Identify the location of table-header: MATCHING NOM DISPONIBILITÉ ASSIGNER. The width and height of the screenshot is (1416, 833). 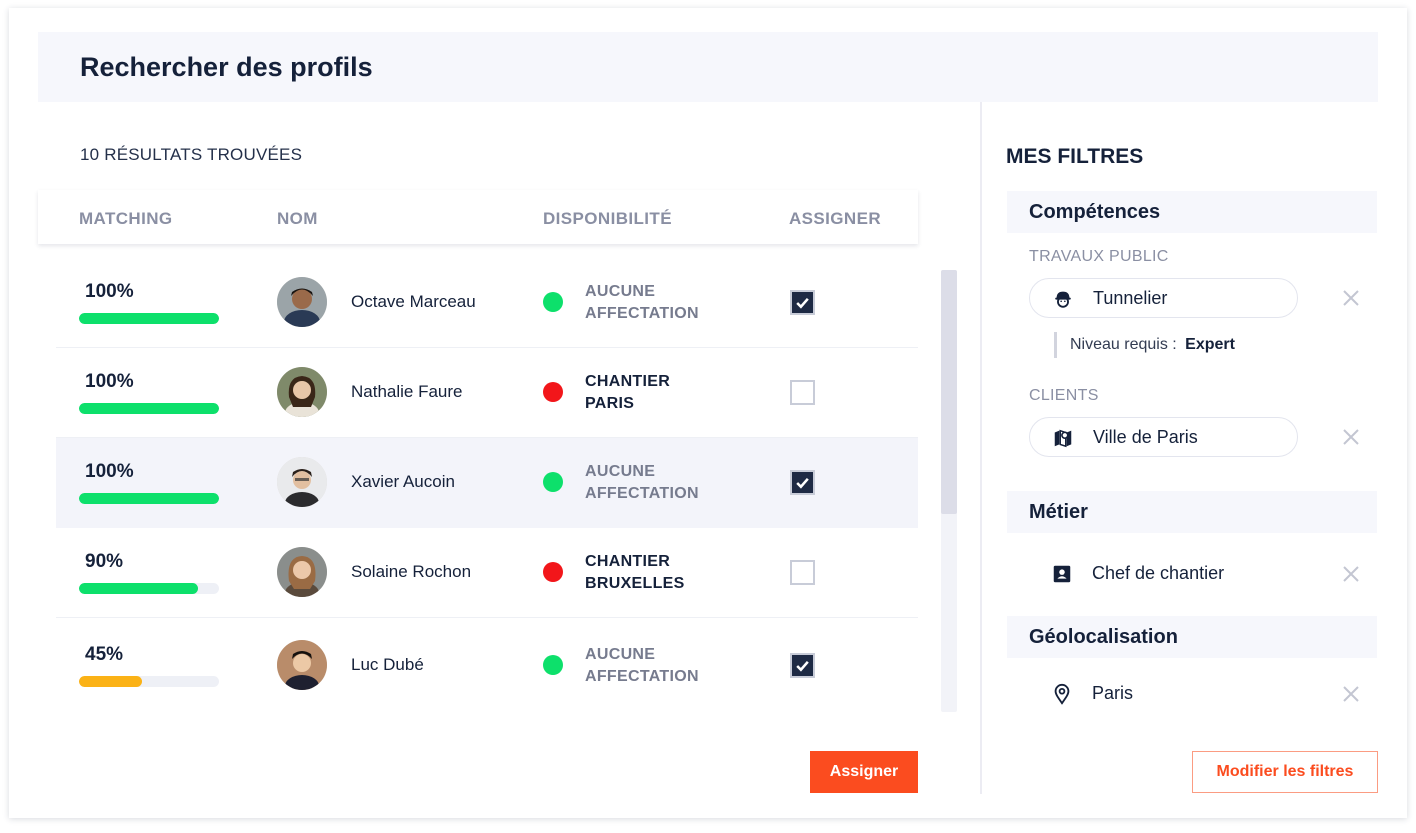
(478, 217).